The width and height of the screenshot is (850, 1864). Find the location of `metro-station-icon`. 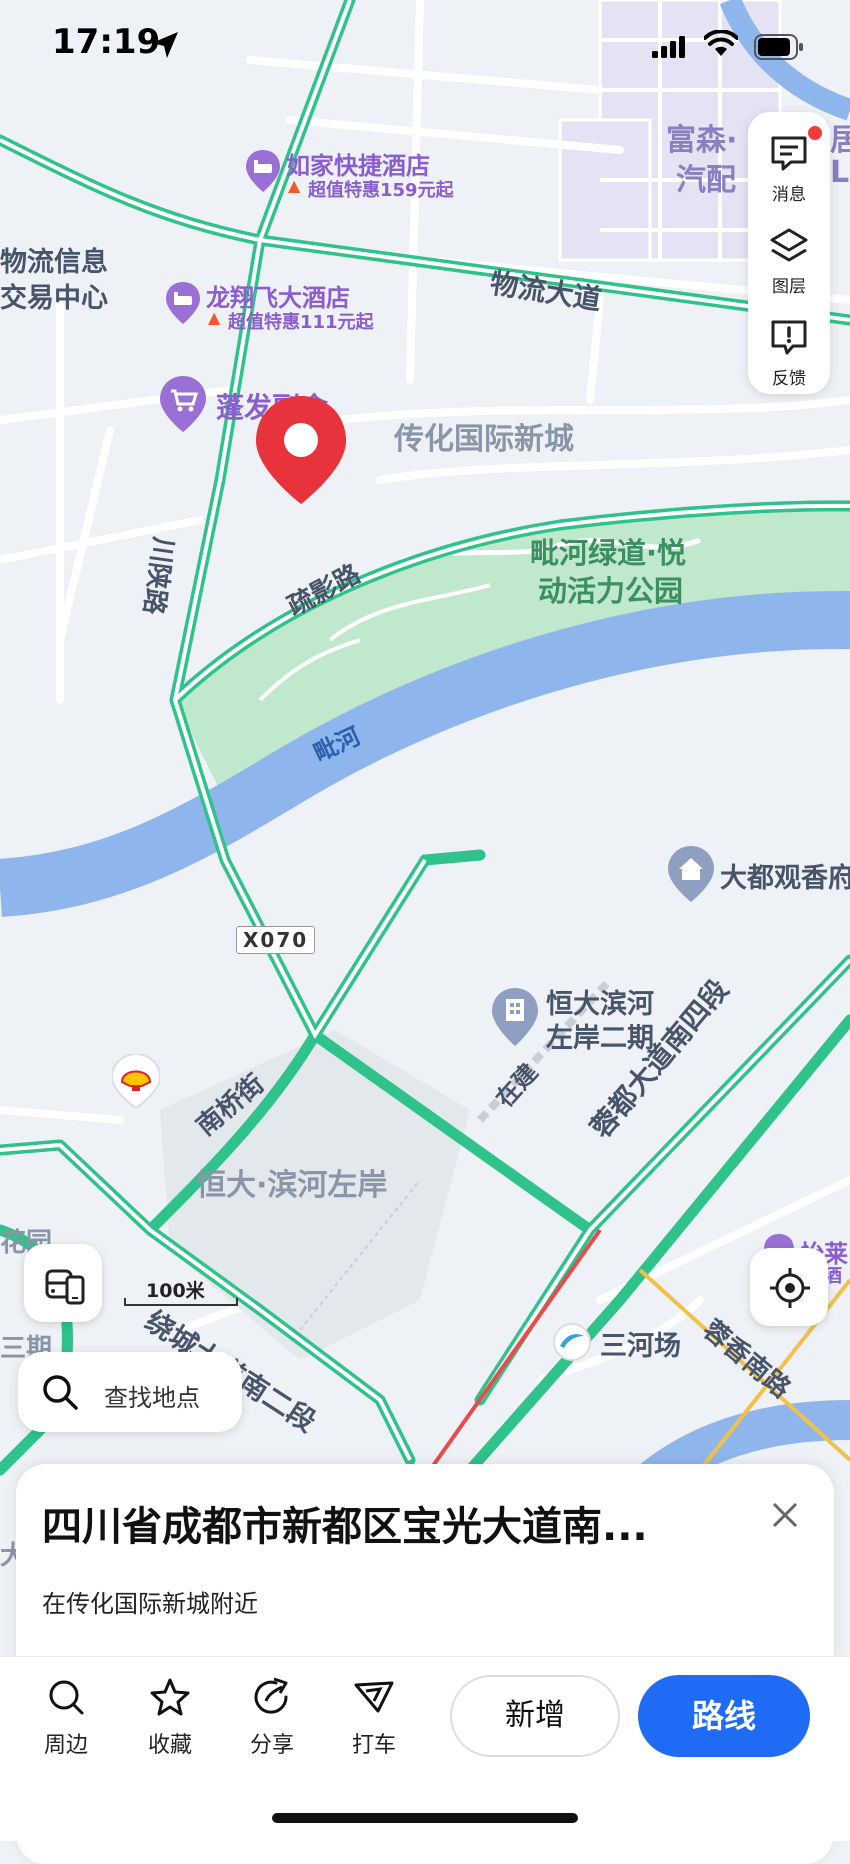

metro-station-icon is located at coordinates (572, 1342).